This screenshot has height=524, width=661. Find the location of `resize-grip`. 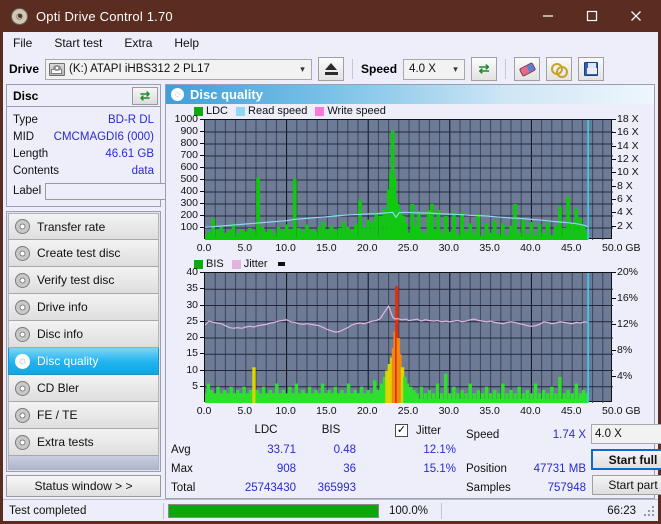

resize-grip is located at coordinates (649, 511).